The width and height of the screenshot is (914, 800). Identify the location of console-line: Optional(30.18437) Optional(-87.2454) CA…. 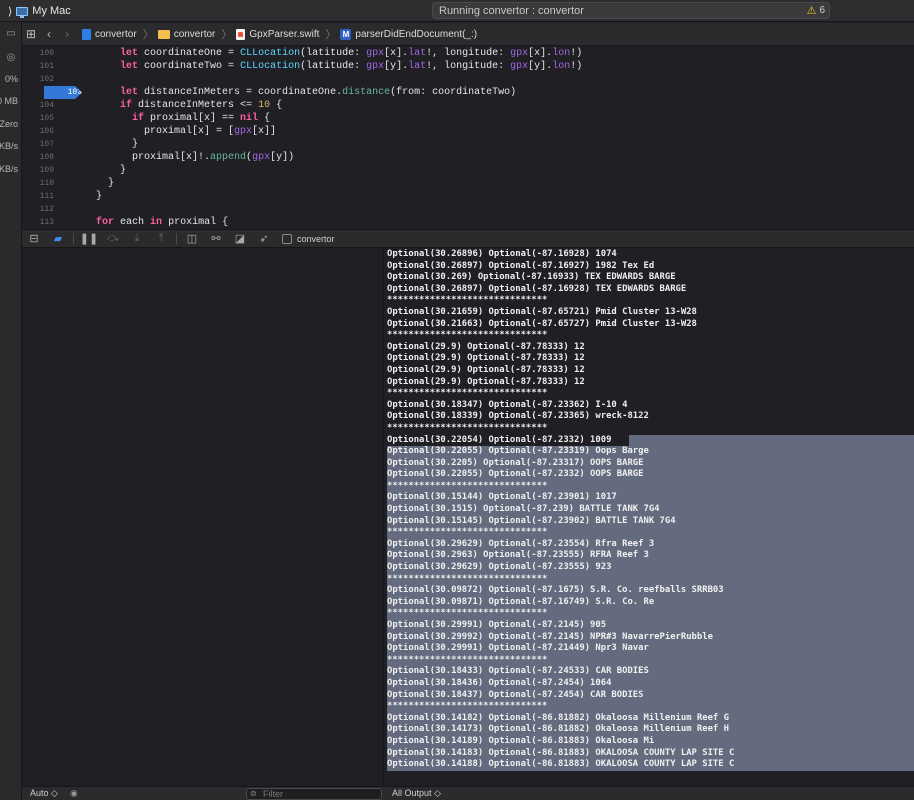
(650, 695).